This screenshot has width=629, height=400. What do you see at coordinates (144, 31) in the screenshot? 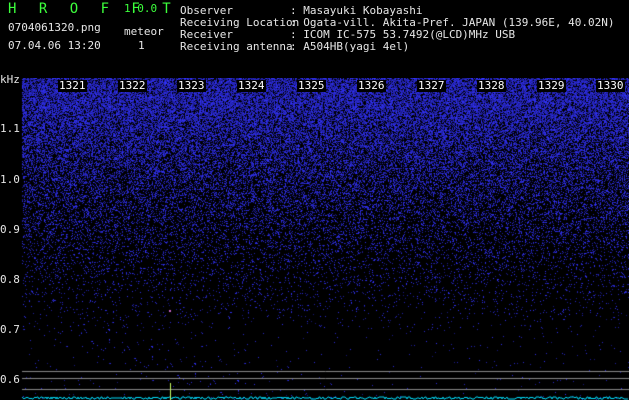
I see `meteor-count-label: meteor` at bounding box center [144, 31].